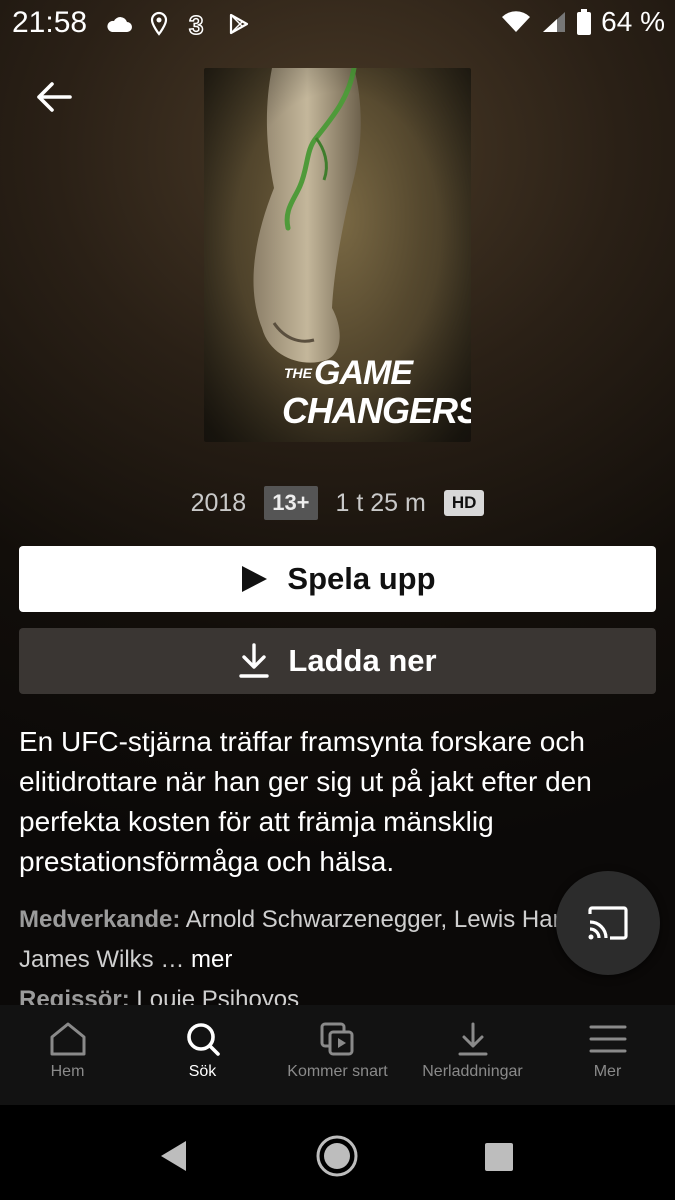 This screenshot has width=675, height=1200. Describe the element at coordinates (211, 959) in the screenshot. I see `more-cast-link: mer` at that location.